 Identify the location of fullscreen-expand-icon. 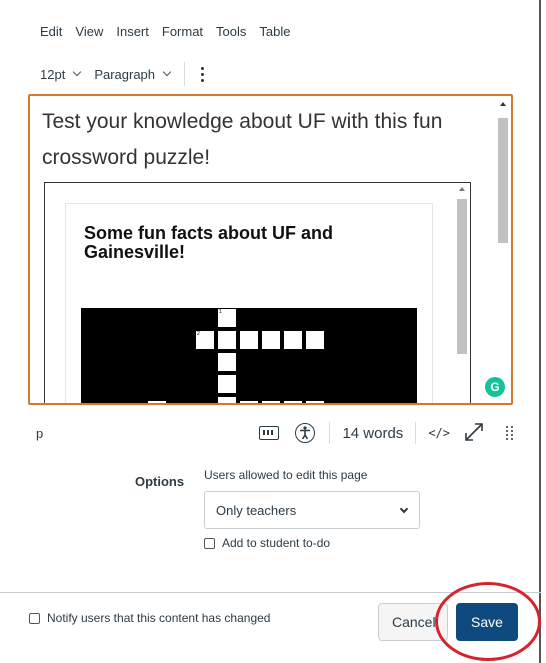
(474, 433).